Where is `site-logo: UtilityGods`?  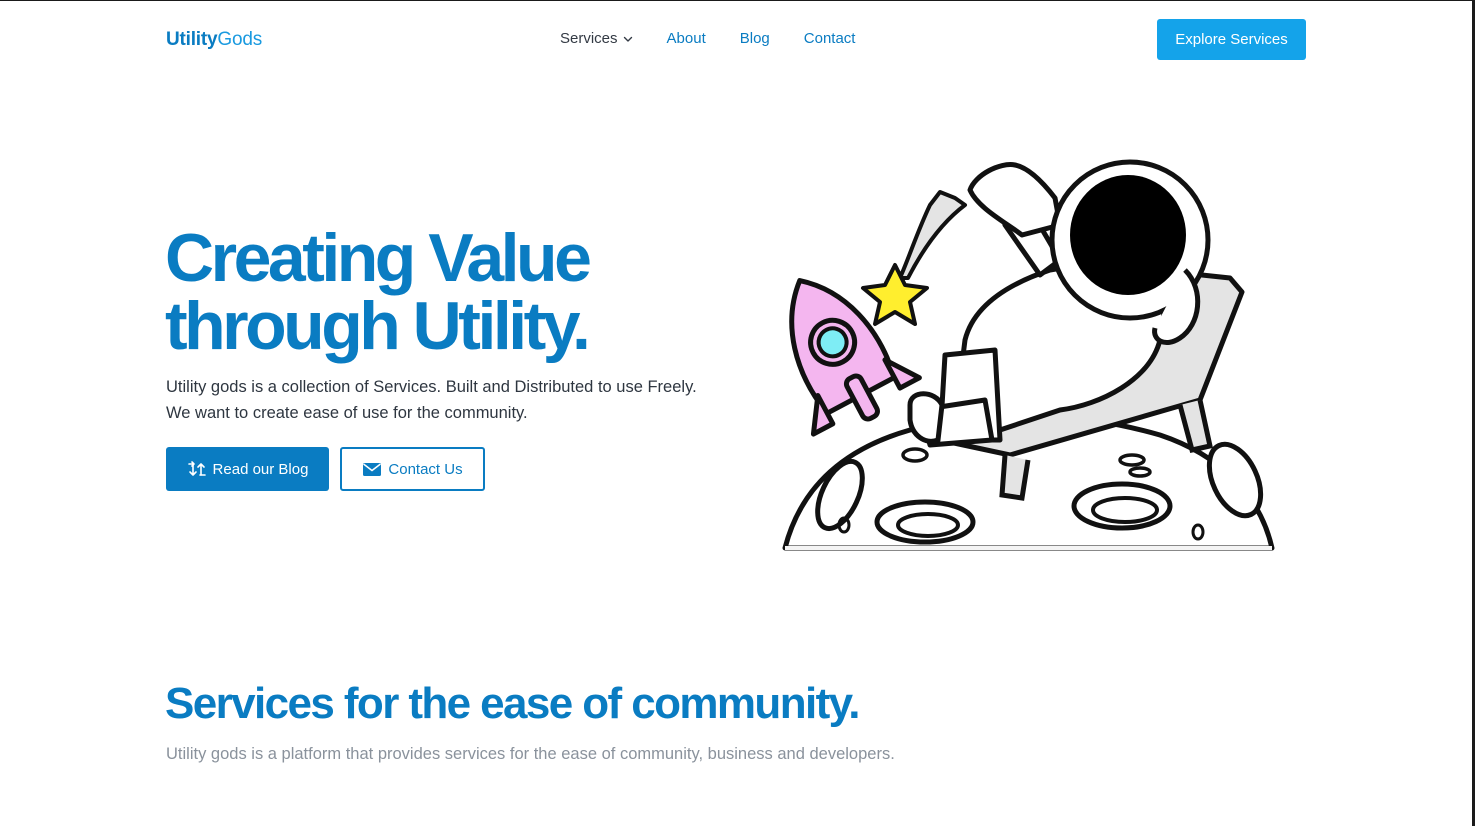
site-logo: UtilityGods is located at coordinates (214, 40).